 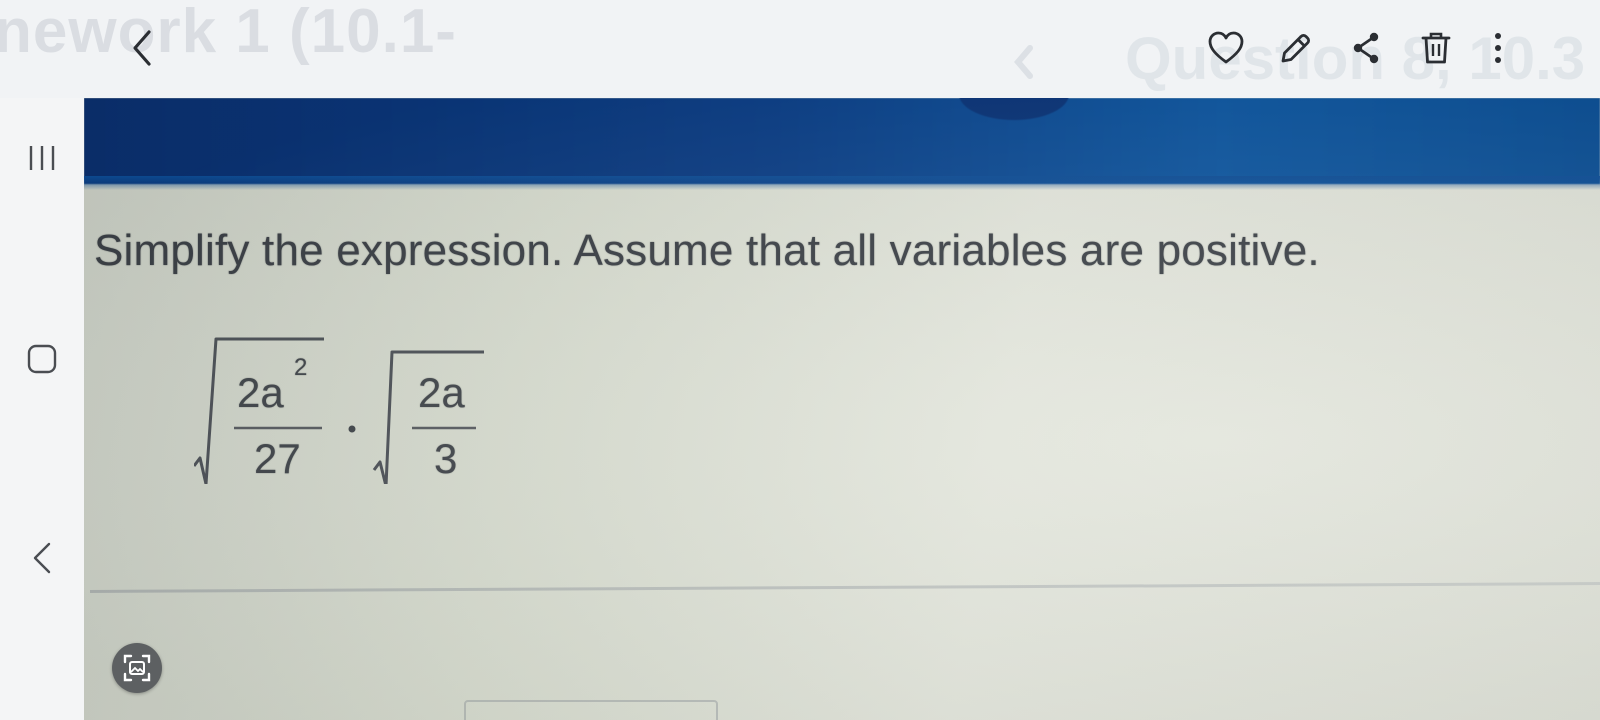 I want to click on answer-box-edge, so click(x=591, y=710).